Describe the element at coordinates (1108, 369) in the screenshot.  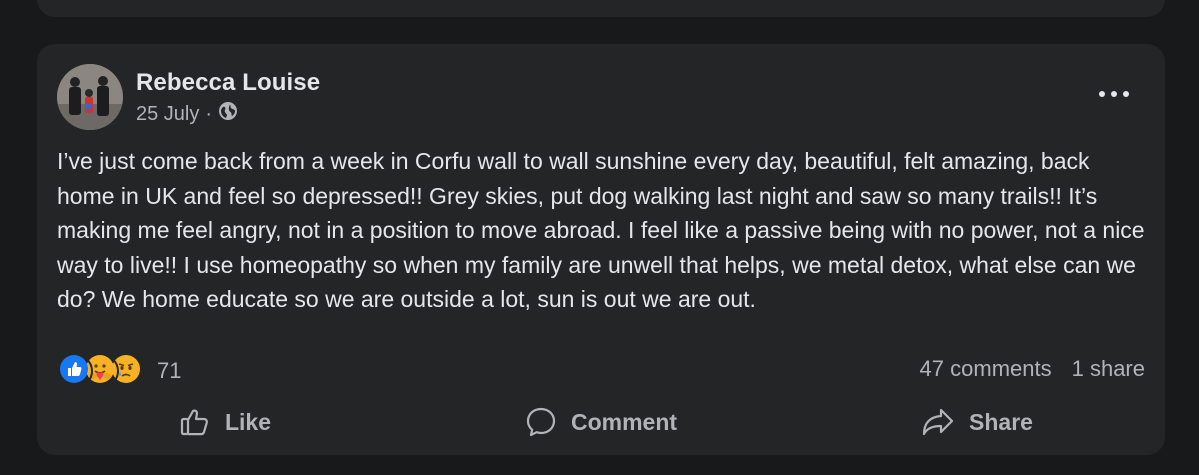
I see `shares-count-link: 1 share` at that location.